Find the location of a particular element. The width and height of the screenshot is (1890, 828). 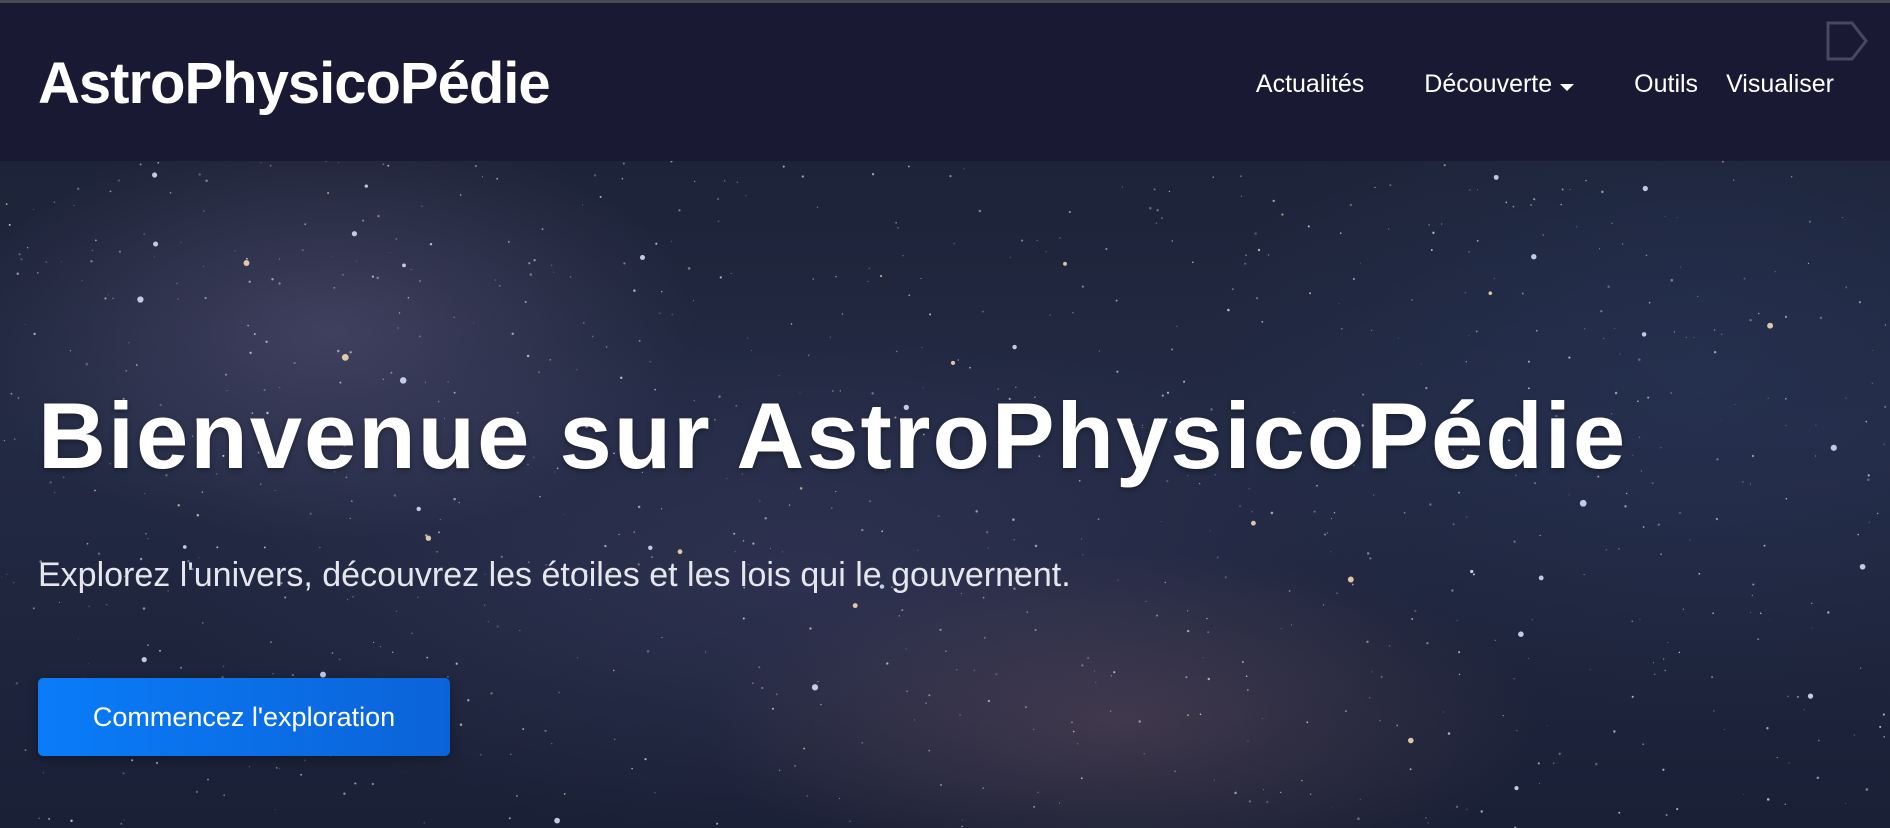

nav-item-label: Découverte is located at coordinates (1488, 84).